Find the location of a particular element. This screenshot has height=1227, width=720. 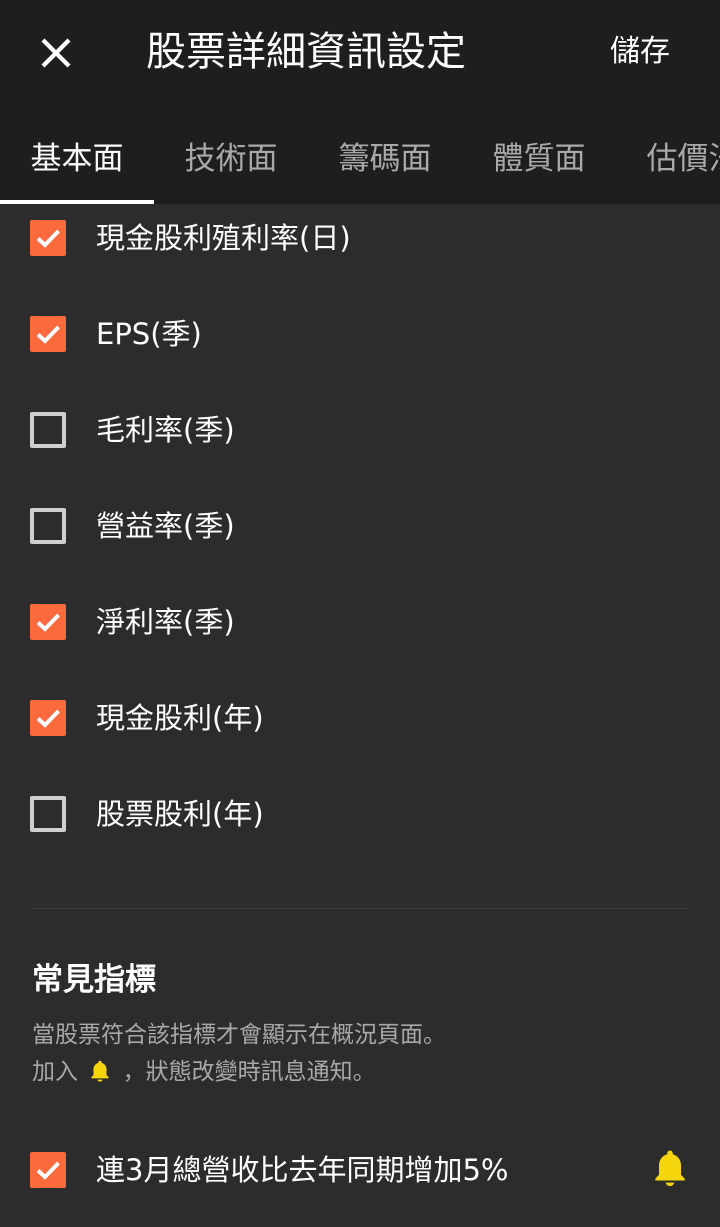

metric-label: 毛利率(季) is located at coordinates (165, 430).